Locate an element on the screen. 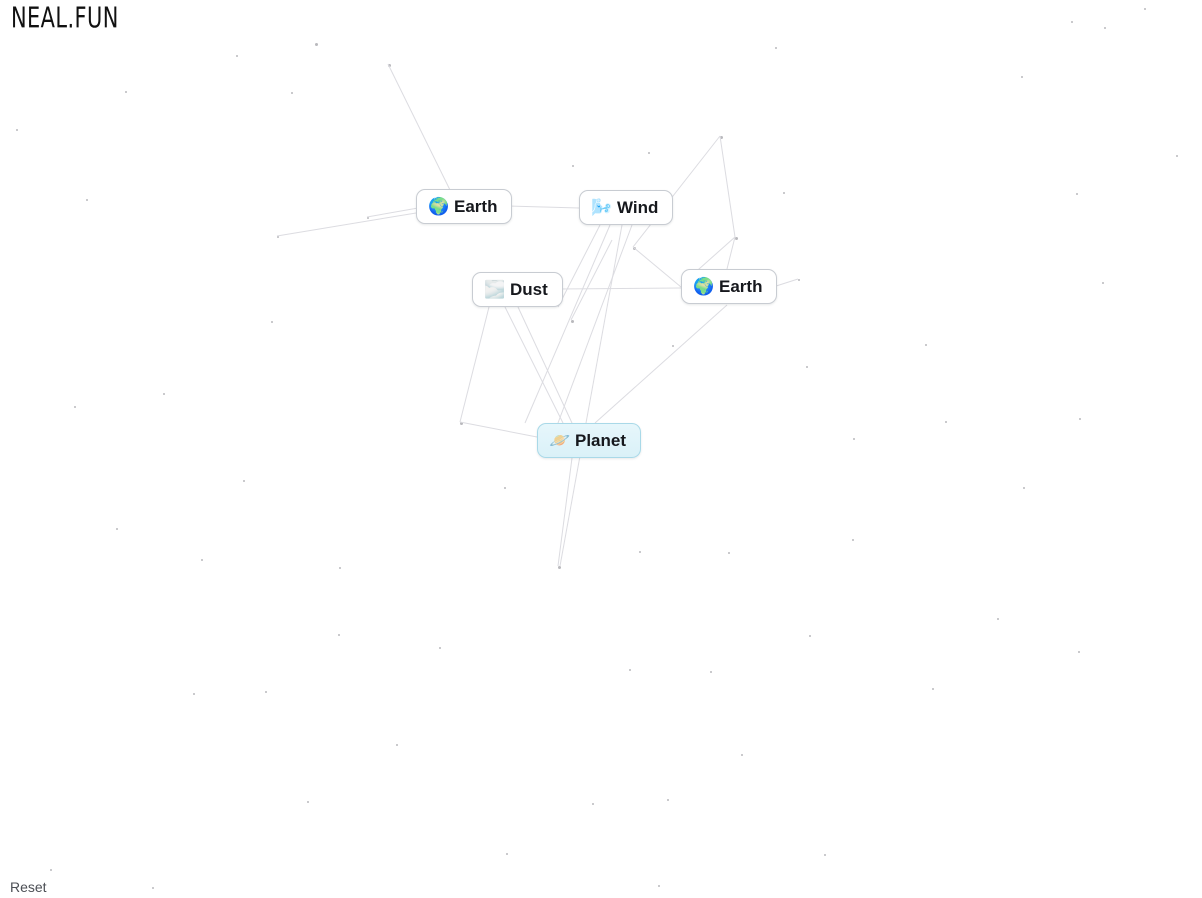  element-chip-earth-right: 🌍 Earth is located at coordinates (729, 286).